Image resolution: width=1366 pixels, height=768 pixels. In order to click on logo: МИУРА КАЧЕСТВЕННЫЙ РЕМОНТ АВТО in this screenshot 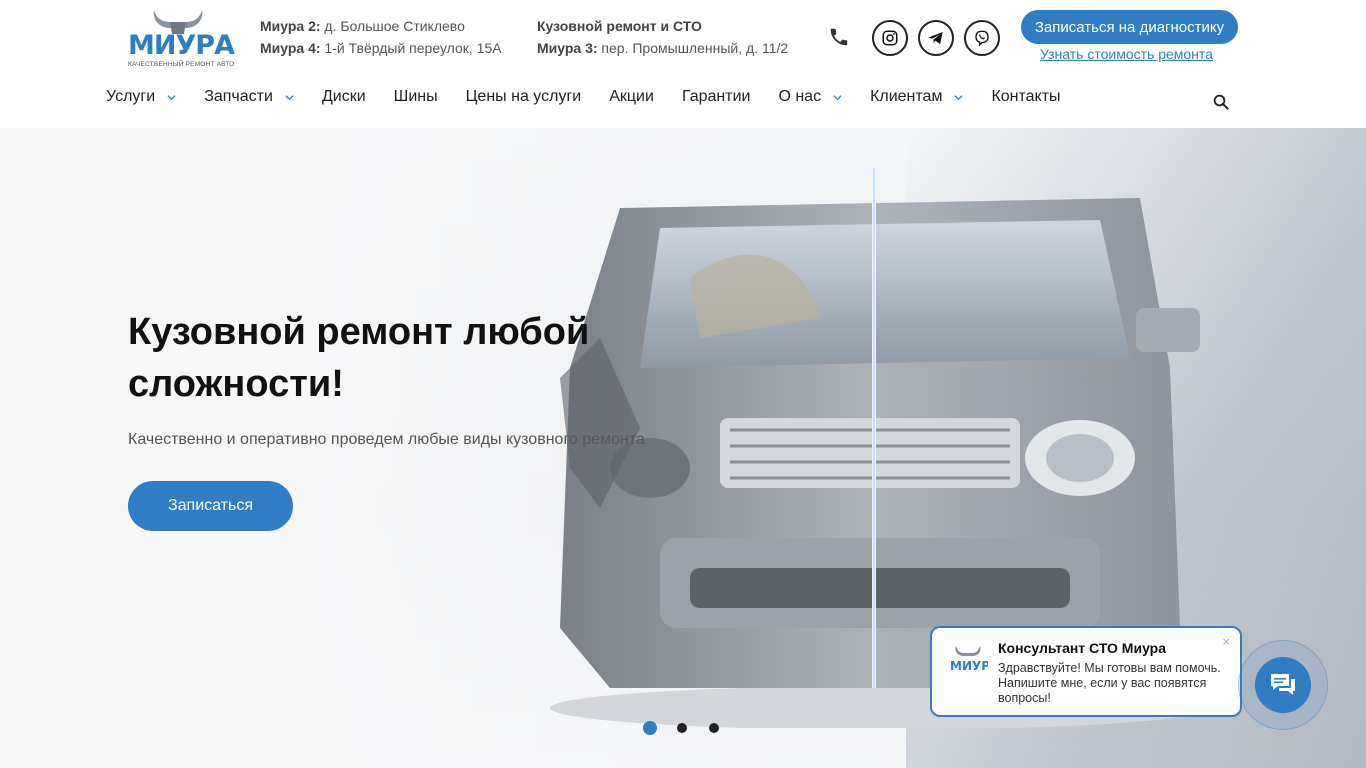, I will do `click(180, 38)`.